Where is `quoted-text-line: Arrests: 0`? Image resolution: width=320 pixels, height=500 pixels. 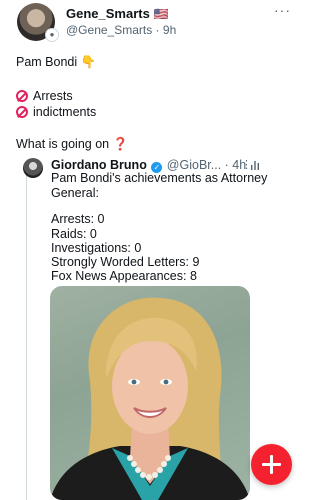
quoted-text-line: Arrests: 0 is located at coordinates (78, 219).